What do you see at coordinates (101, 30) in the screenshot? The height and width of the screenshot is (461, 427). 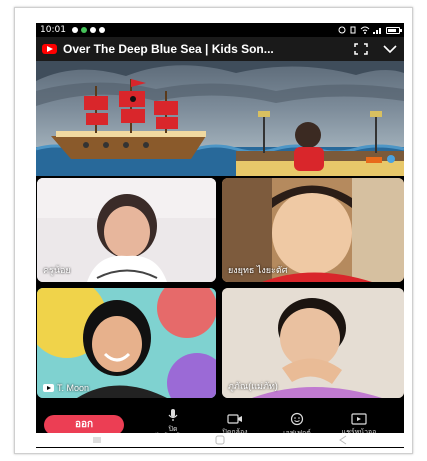 I see `facebook-icon` at bounding box center [101, 30].